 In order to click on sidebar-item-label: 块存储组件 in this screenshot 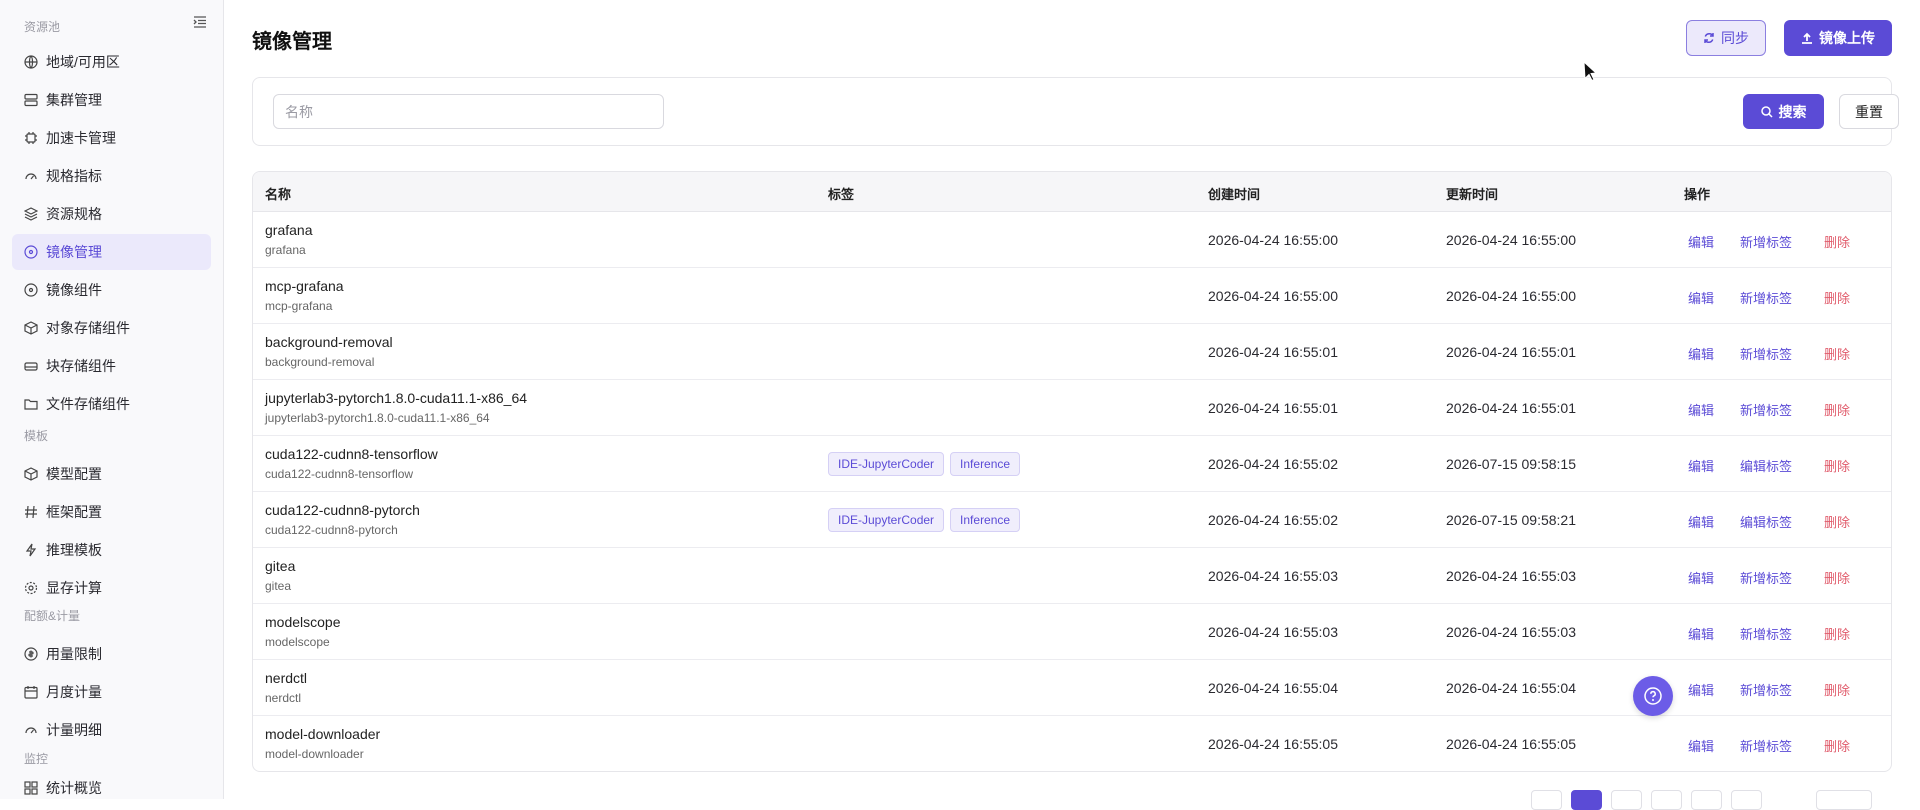, I will do `click(81, 366)`.